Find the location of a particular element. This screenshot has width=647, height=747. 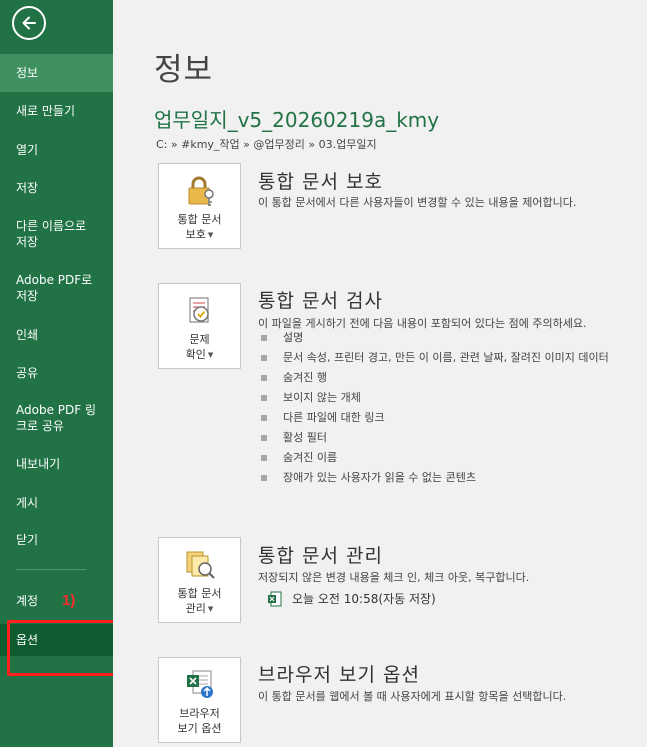

nav-publish-label: 게시 is located at coordinates (27, 503).